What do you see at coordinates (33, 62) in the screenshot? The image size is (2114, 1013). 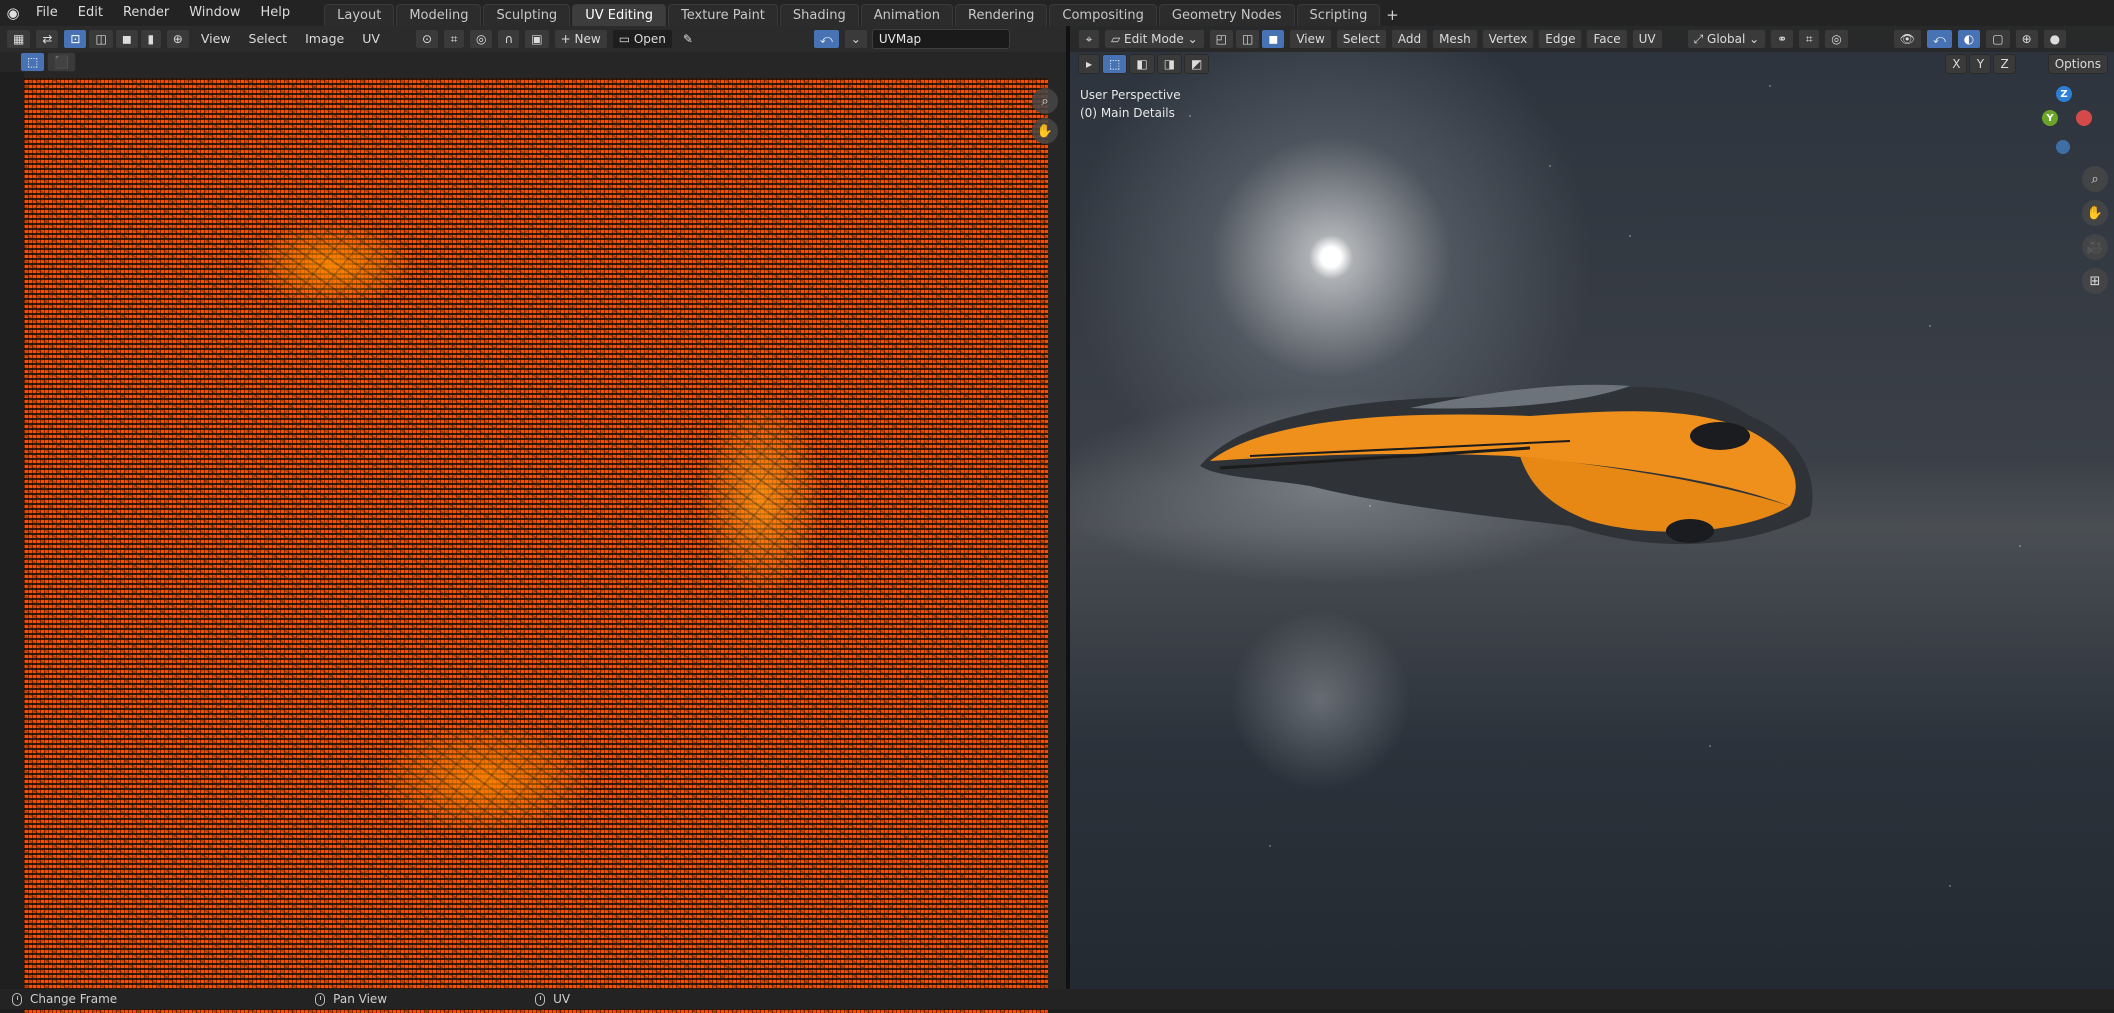 I see `uv-select-box-icon: ⬚` at bounding box center [33, 62].